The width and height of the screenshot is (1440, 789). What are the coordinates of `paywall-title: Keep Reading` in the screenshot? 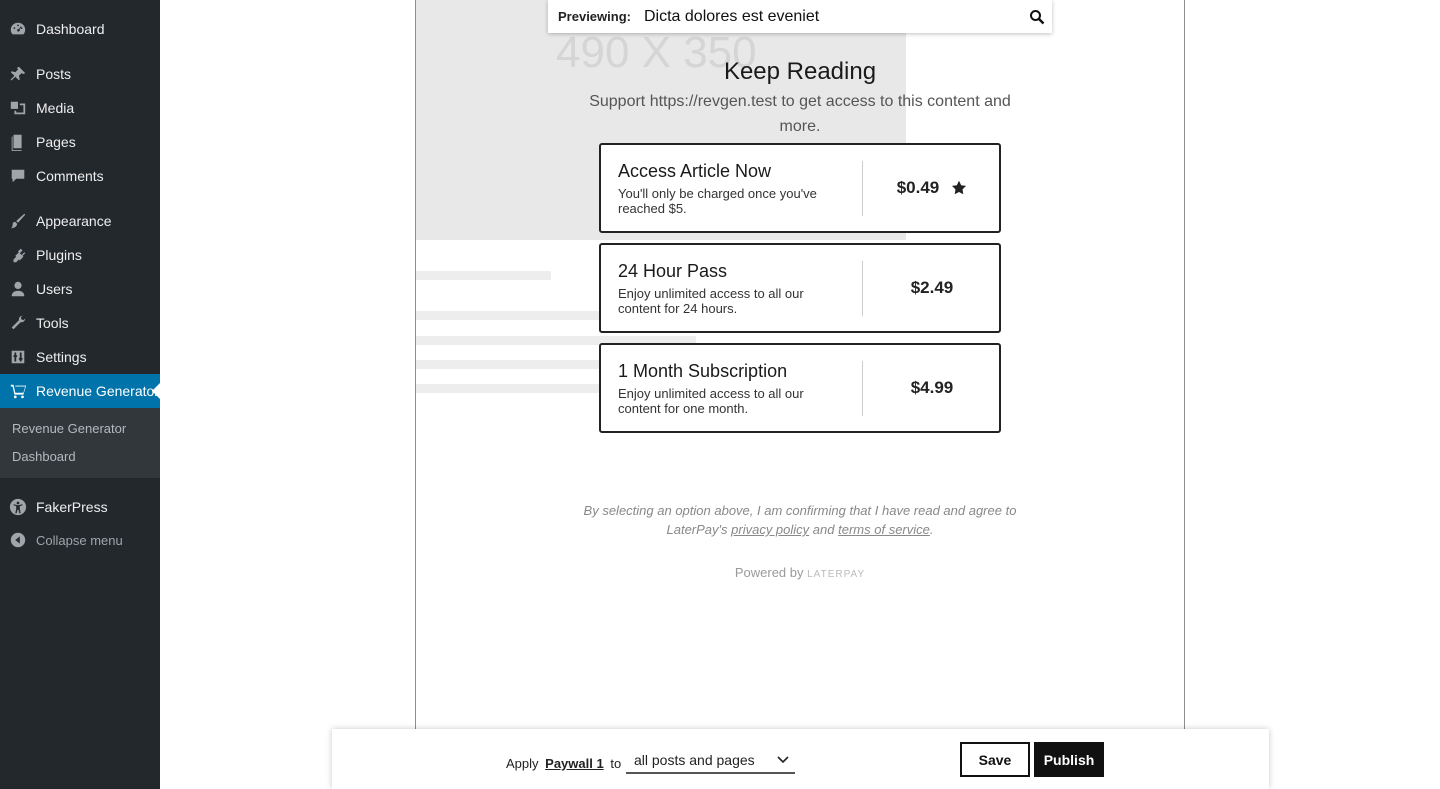 It's located at (800, 71).